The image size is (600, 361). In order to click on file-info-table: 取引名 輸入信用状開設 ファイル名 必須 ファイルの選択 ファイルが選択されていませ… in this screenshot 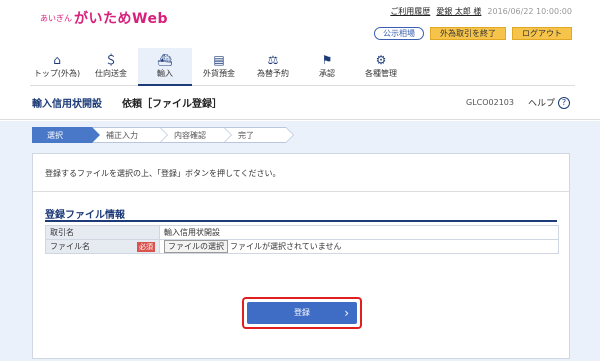, I will do `click(302, 239)`.